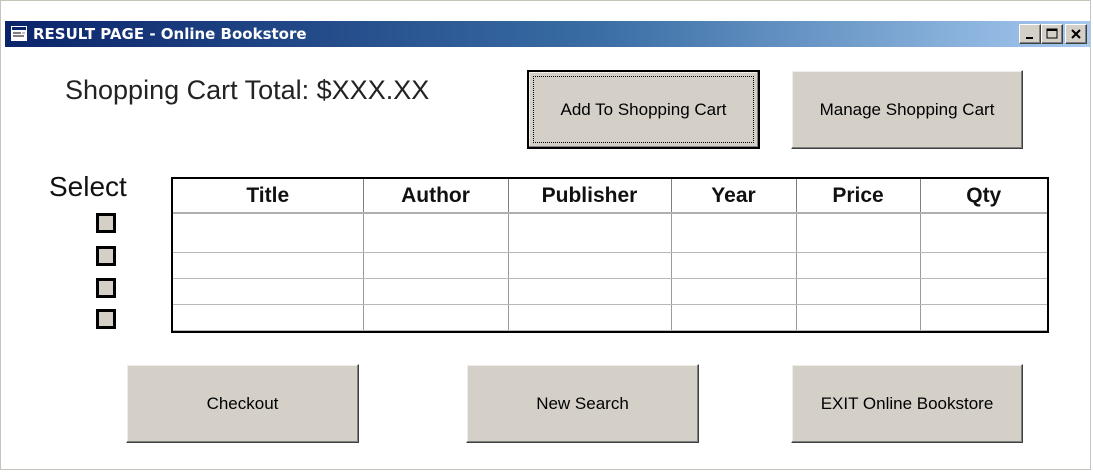  I want to click on focus-ring, so click(643, 109).